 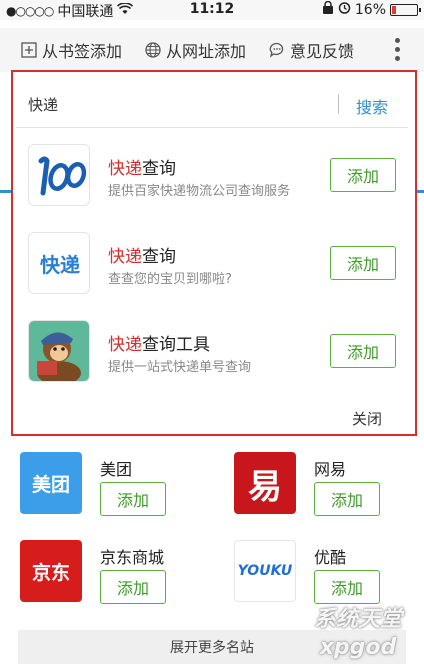 I want to click on site-name: 优酷, so click(x=330, y=557).